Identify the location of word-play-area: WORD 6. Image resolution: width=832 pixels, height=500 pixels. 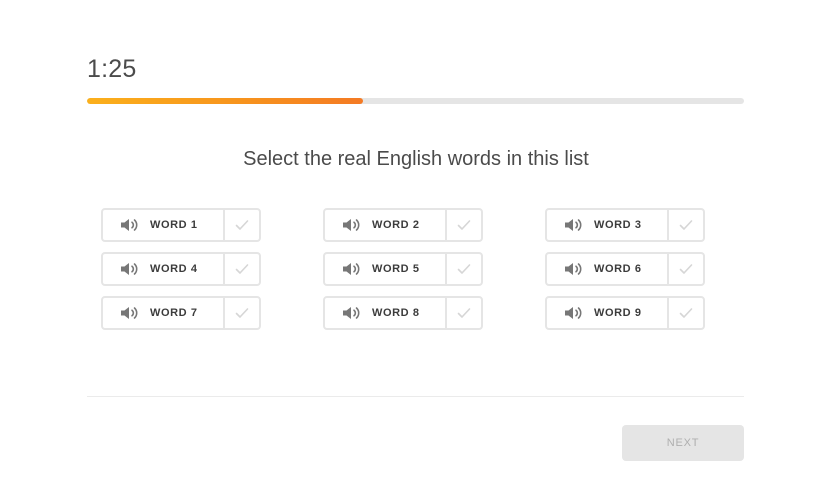
(607, 269).